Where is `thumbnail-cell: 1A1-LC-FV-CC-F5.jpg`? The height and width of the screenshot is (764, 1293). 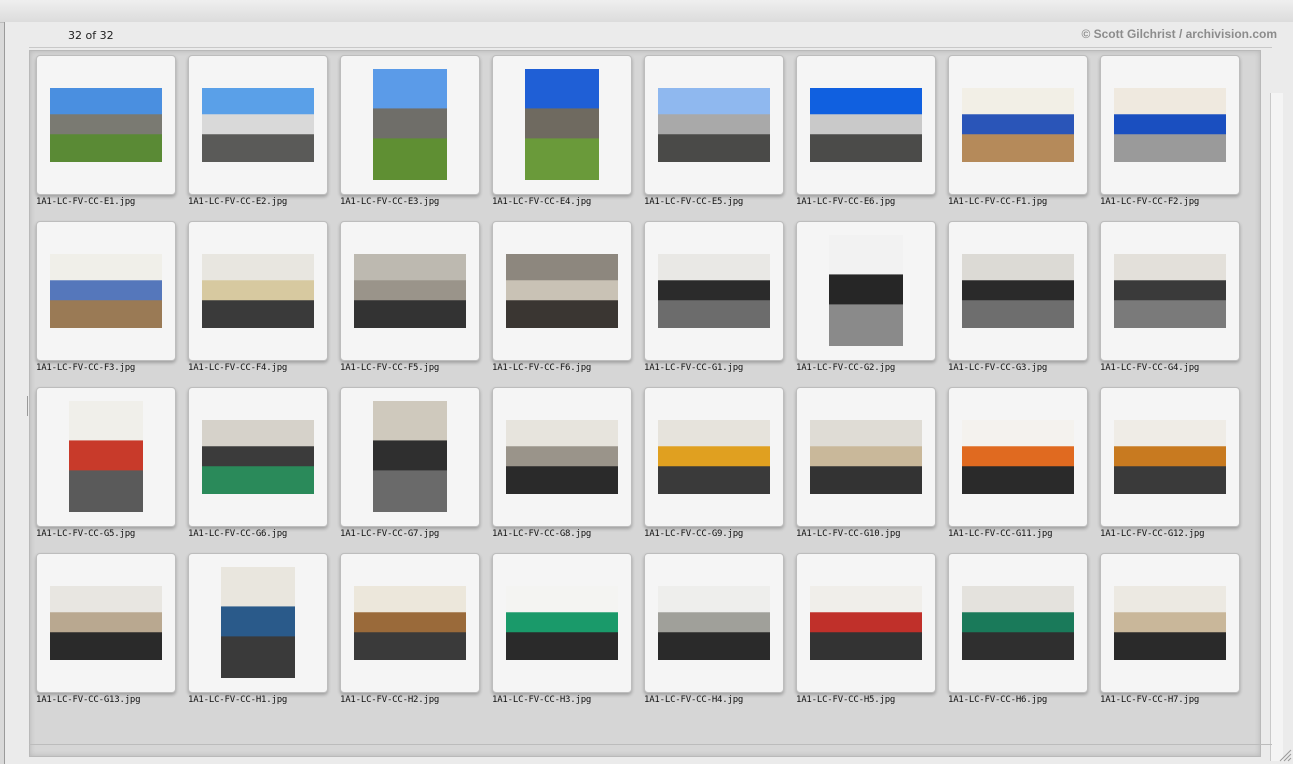
thumbnail-cell: 1A1-LC-FV-CC-F5.jpg is located at coordinates (410, 301).